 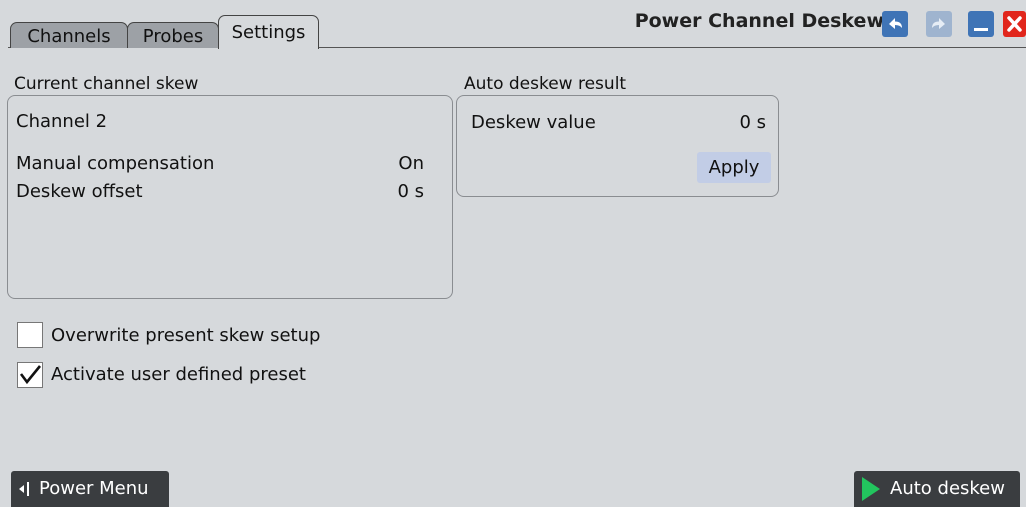 I want to click on manual-compensation-label: Manual compensation, so click(x=115, y=163).